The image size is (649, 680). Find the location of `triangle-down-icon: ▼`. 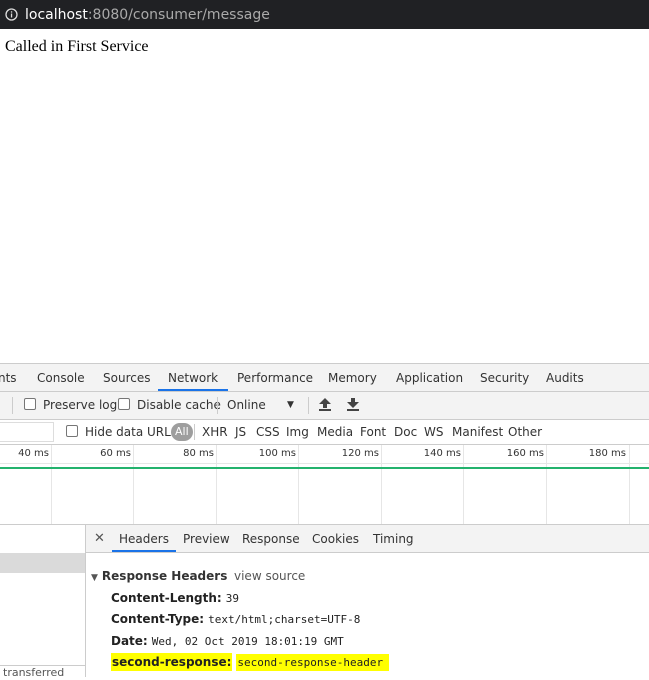

triangle-down-icon: ▼ is located at coordinates (94, 578).